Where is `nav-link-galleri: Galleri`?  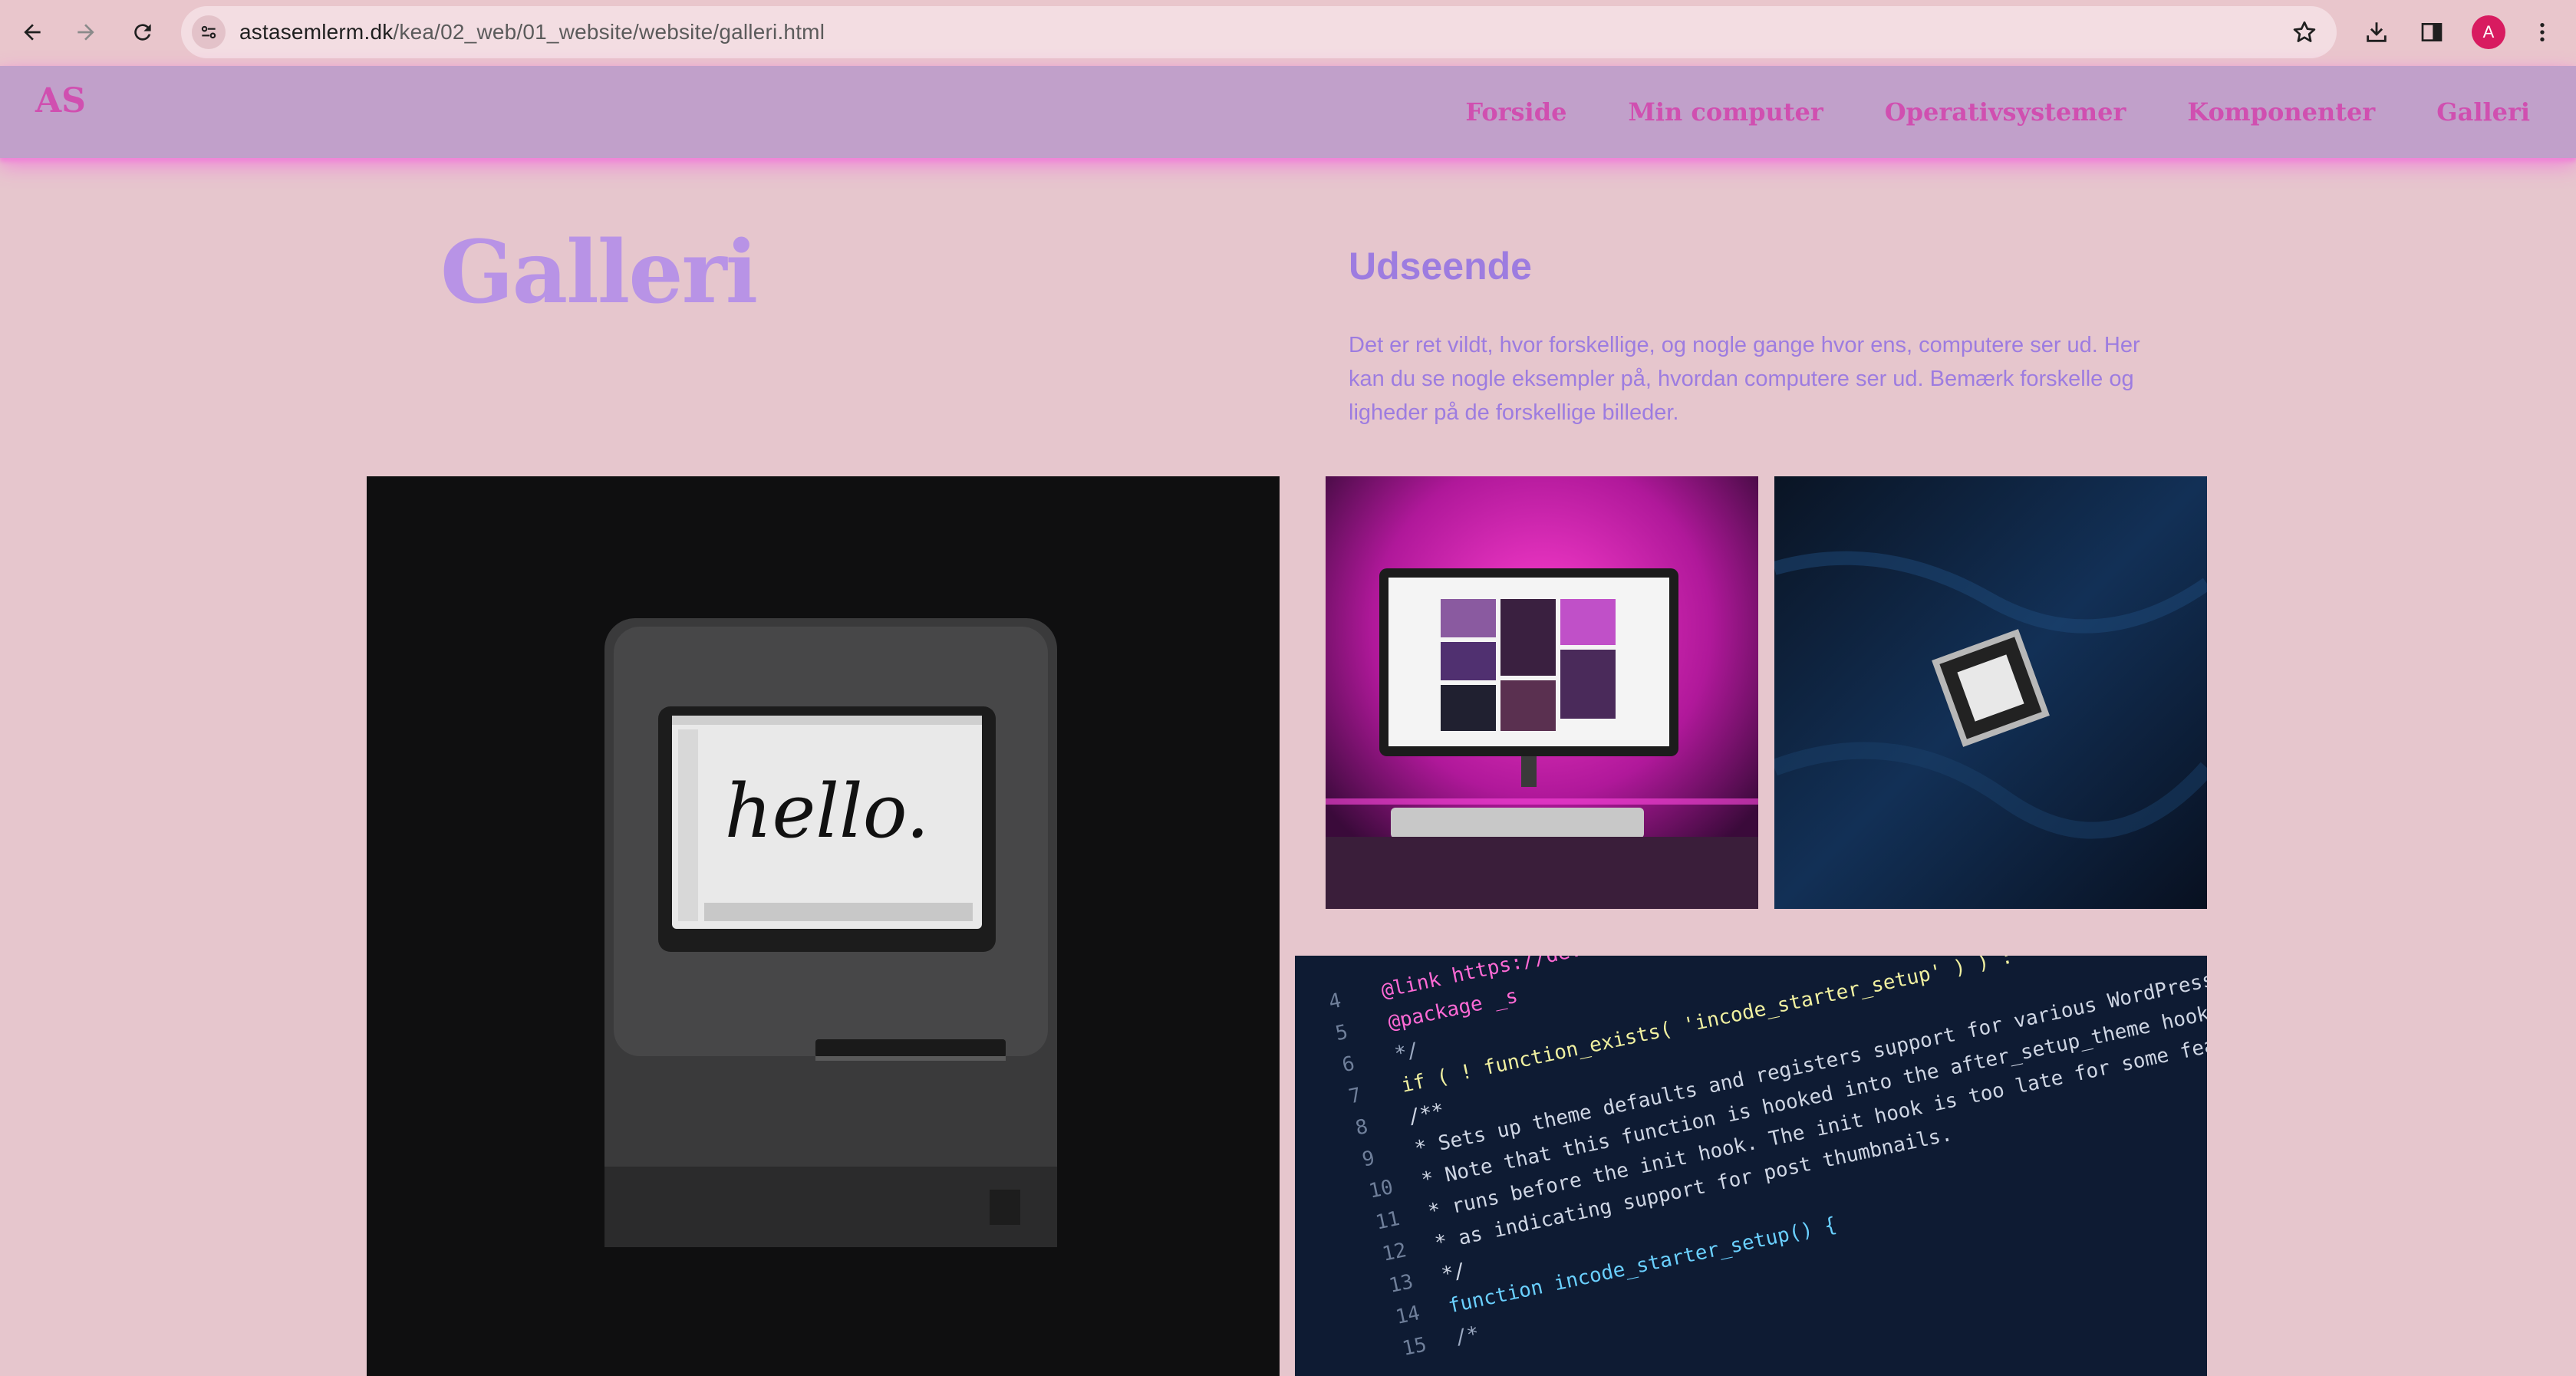
nav-link-galleri: Galleri is located at coordinates (2483, 112).